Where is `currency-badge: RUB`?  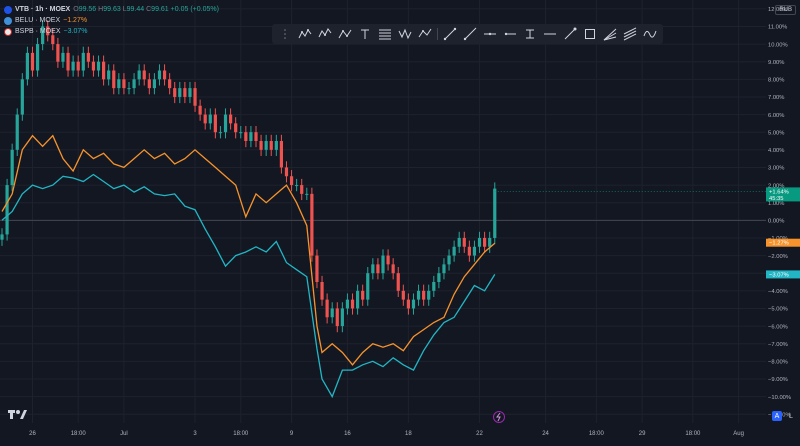 currency-badge: RUB is located at coordinates (785, 10).